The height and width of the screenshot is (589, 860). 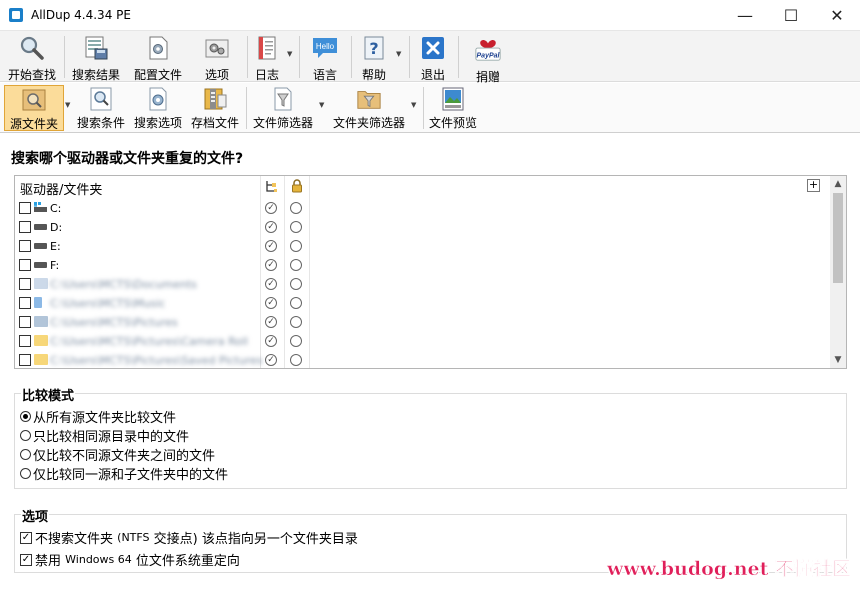 What do you see at coordinates (398, 54) in the screenshot?
I see `help-dropdown-arrow: ▼` at bounding box center [398, 54].